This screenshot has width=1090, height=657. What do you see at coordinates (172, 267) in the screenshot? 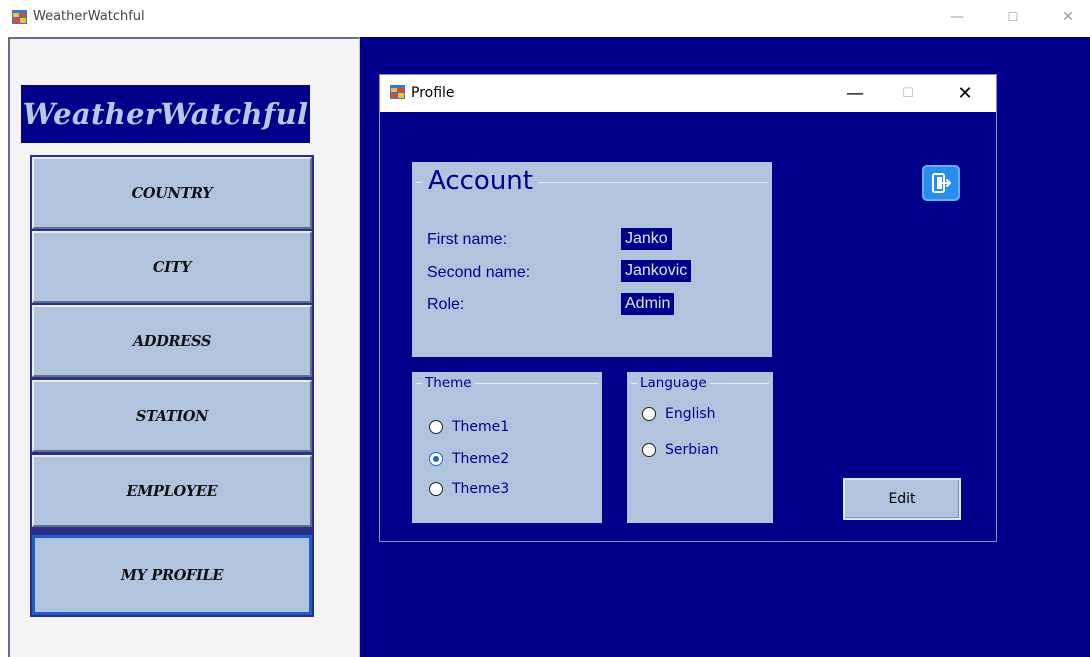
I see `nav-city-button: CITY` at bounding box center [172, 267].